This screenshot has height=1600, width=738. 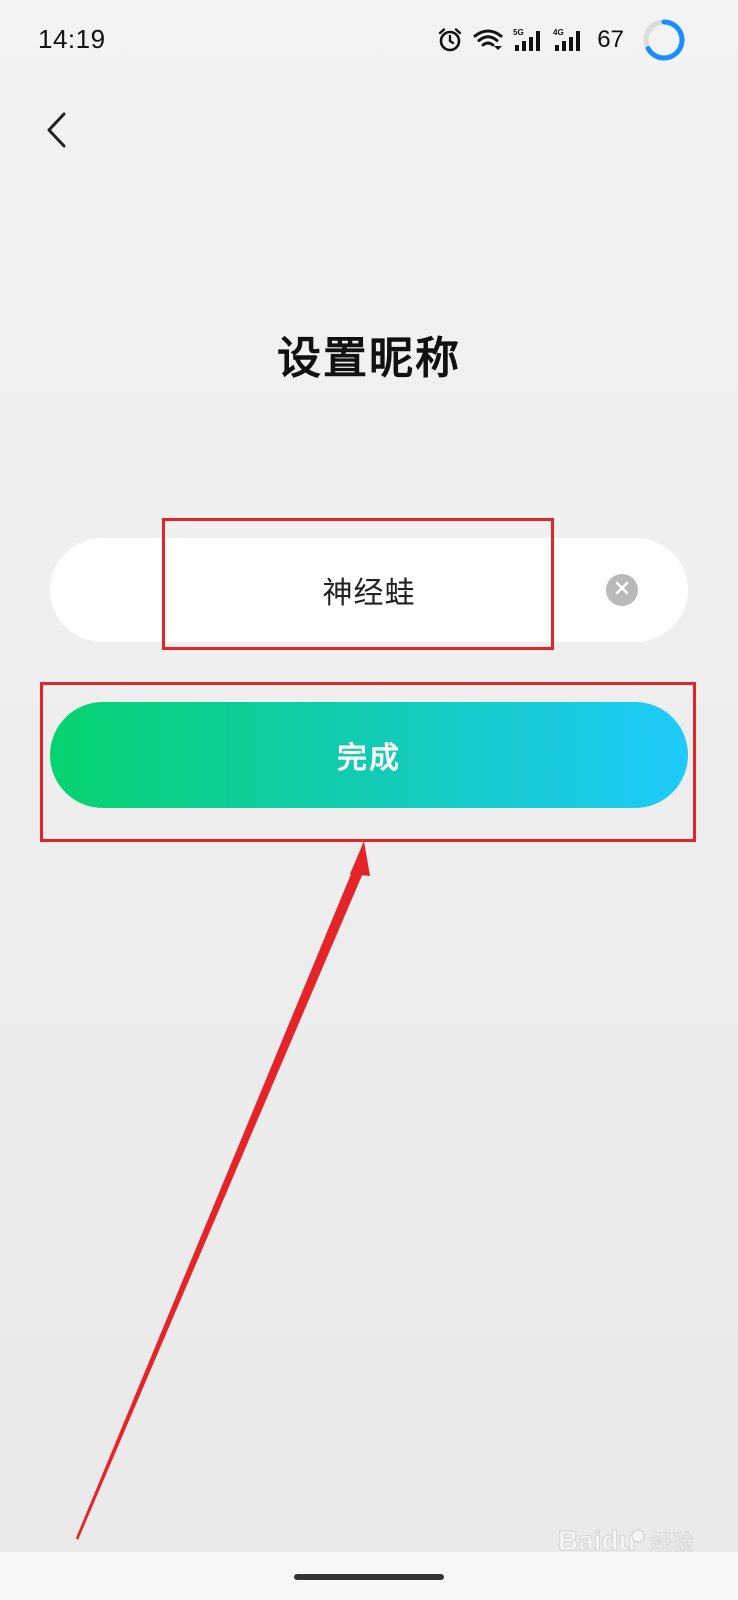 I want to click on svg-text: 4G, so click(x=558, y=32).